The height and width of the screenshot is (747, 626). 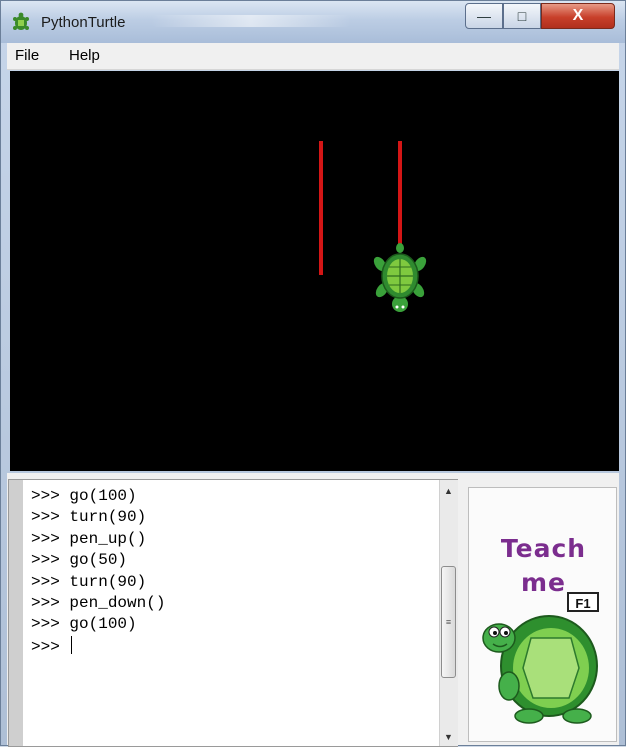 What do you see at coordinates (542, 614) in the screenshot?
I see `teach-me-button: Teach me F1` at bounding box center [542, 614].